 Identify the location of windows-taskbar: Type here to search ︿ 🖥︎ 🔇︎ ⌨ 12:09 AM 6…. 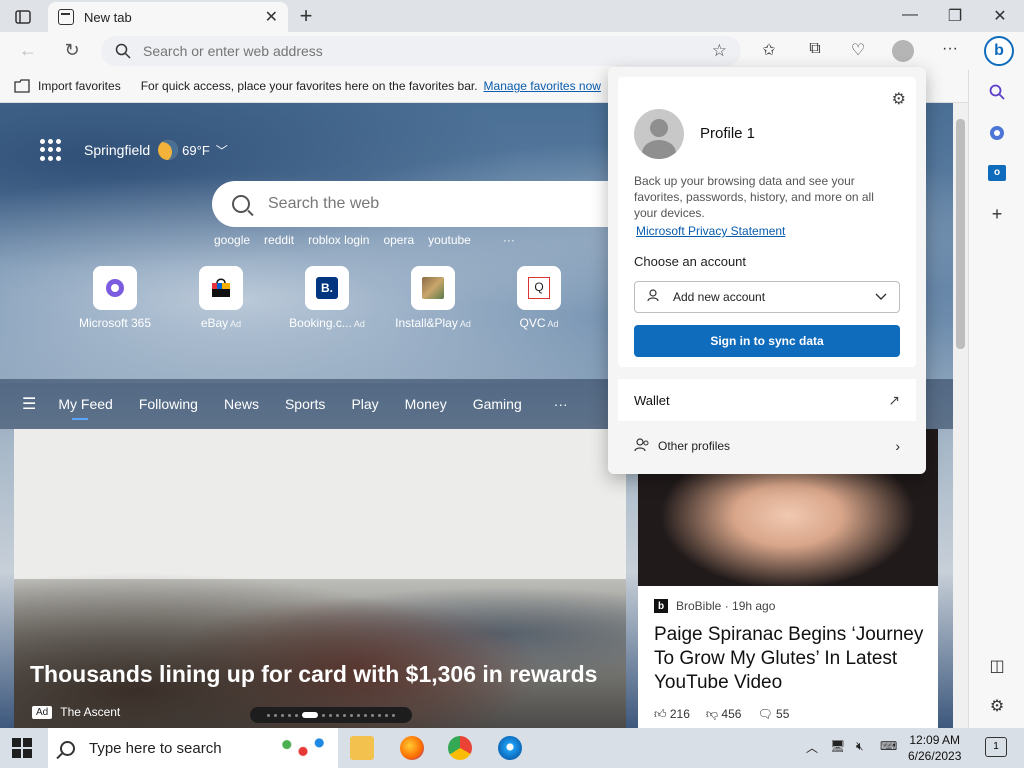
(512, 748).